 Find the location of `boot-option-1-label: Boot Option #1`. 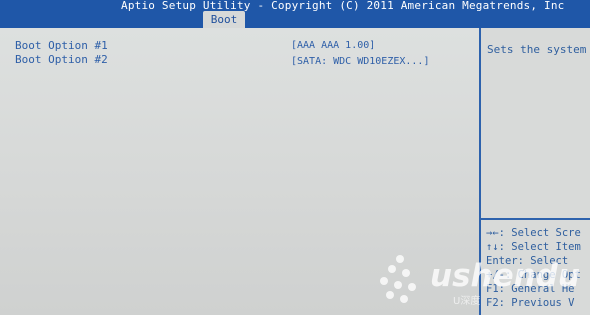

boot-option-1-label: Boot Option #1 is located at coordinates (61, 45).